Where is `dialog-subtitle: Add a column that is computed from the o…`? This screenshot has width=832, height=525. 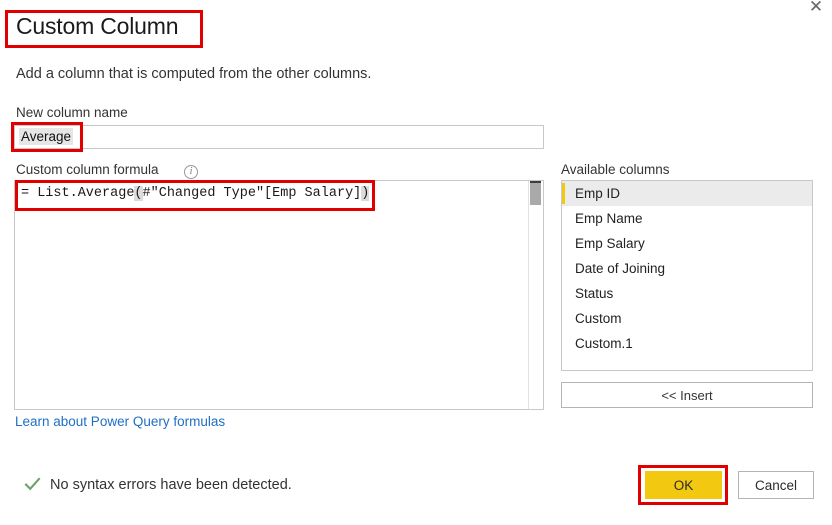 dialog-subtitle: Add a column that is computed from the o… is located at coordinates (194, 74).